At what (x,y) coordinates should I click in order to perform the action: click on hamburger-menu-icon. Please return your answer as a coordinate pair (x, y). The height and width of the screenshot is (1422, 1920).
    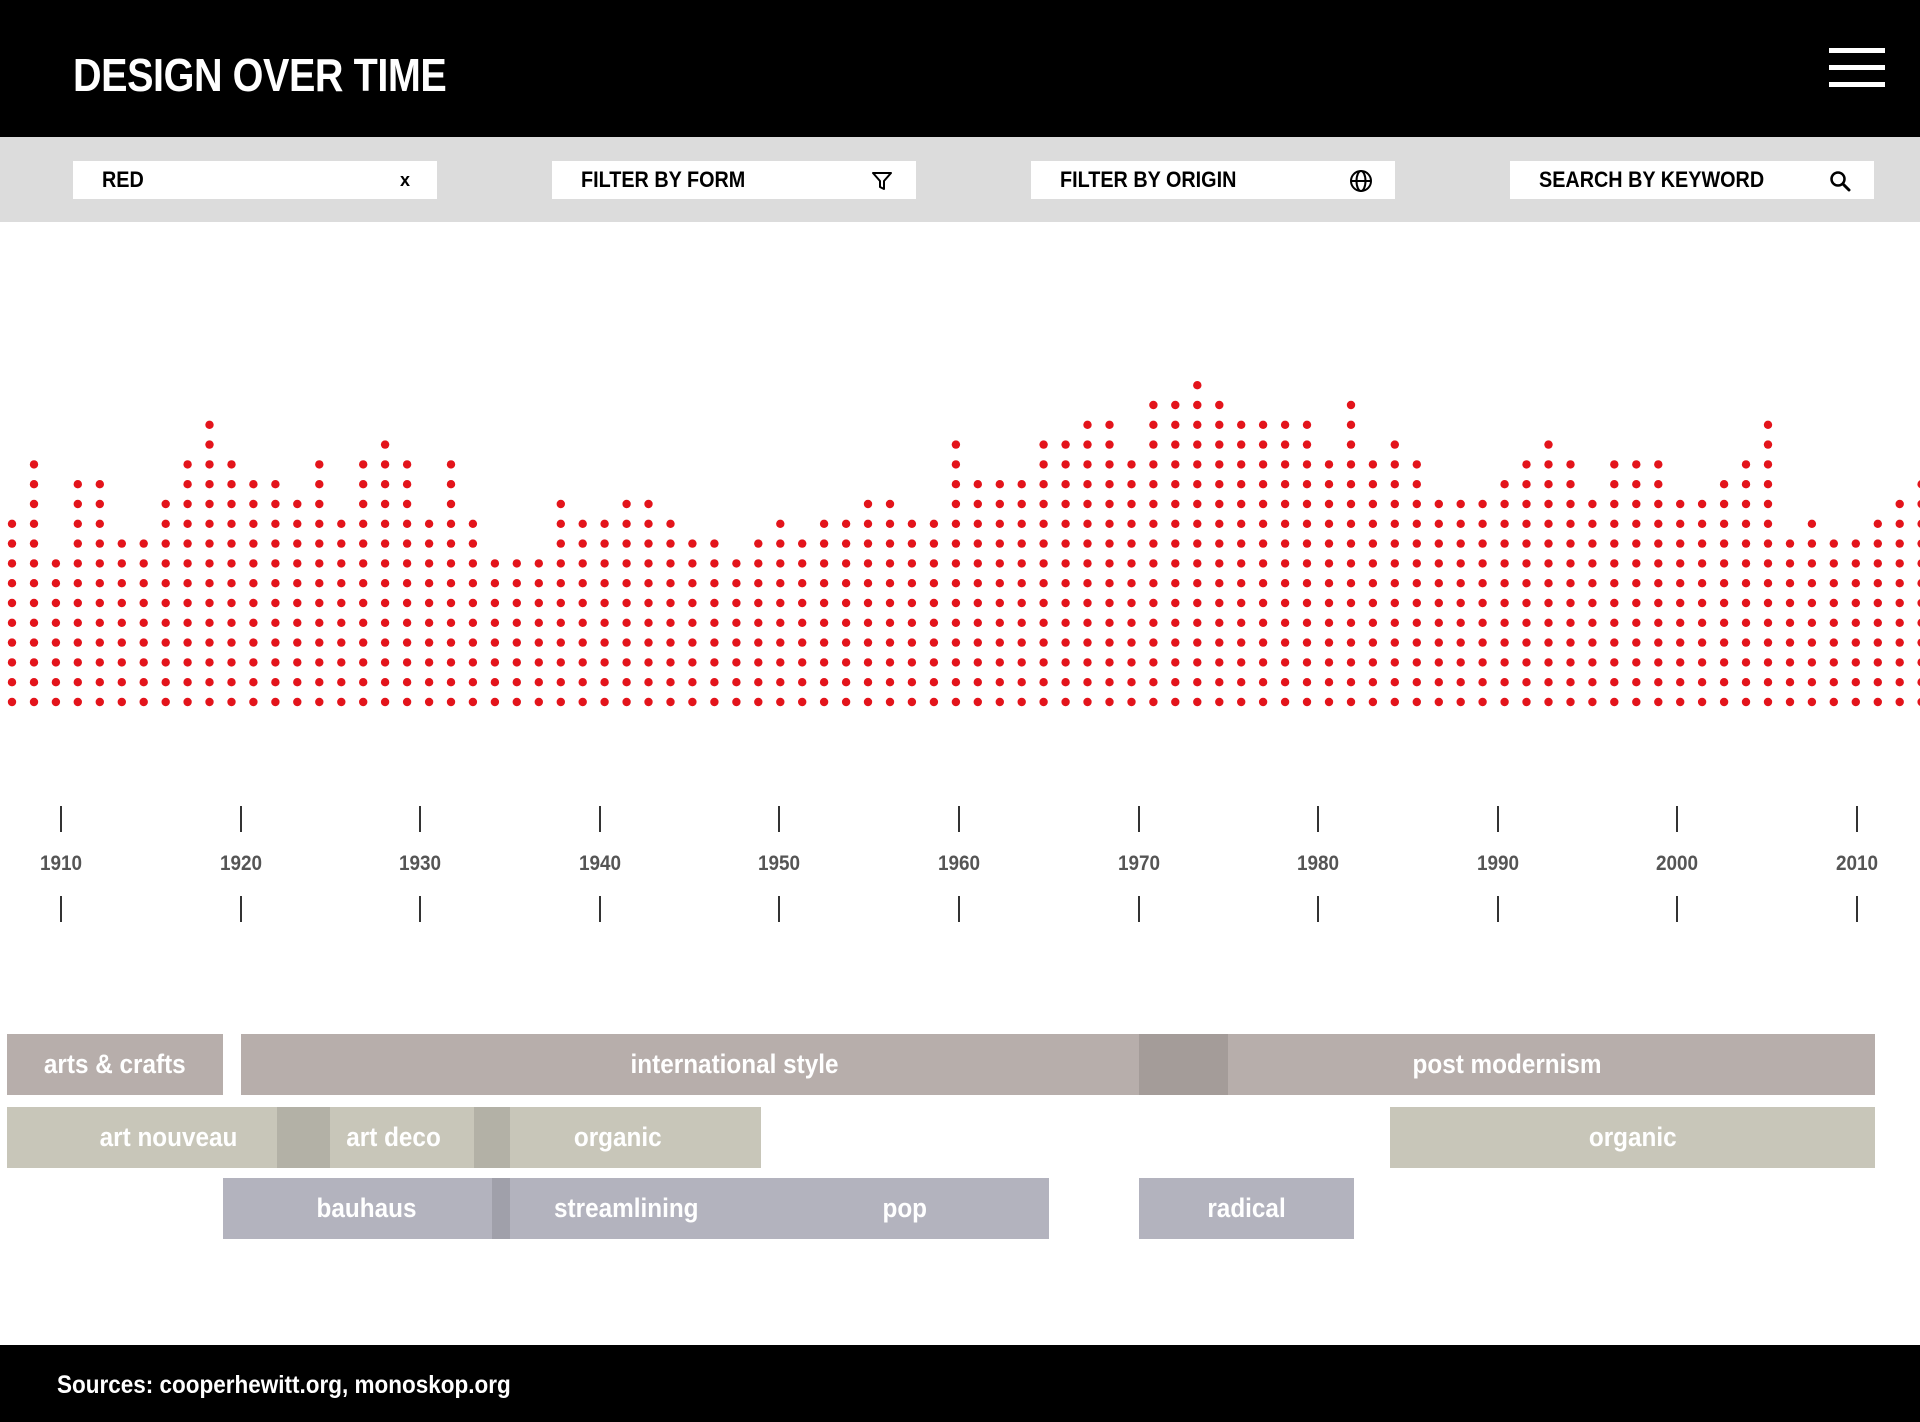
    Looking at the image, I should click on (1857, 68).